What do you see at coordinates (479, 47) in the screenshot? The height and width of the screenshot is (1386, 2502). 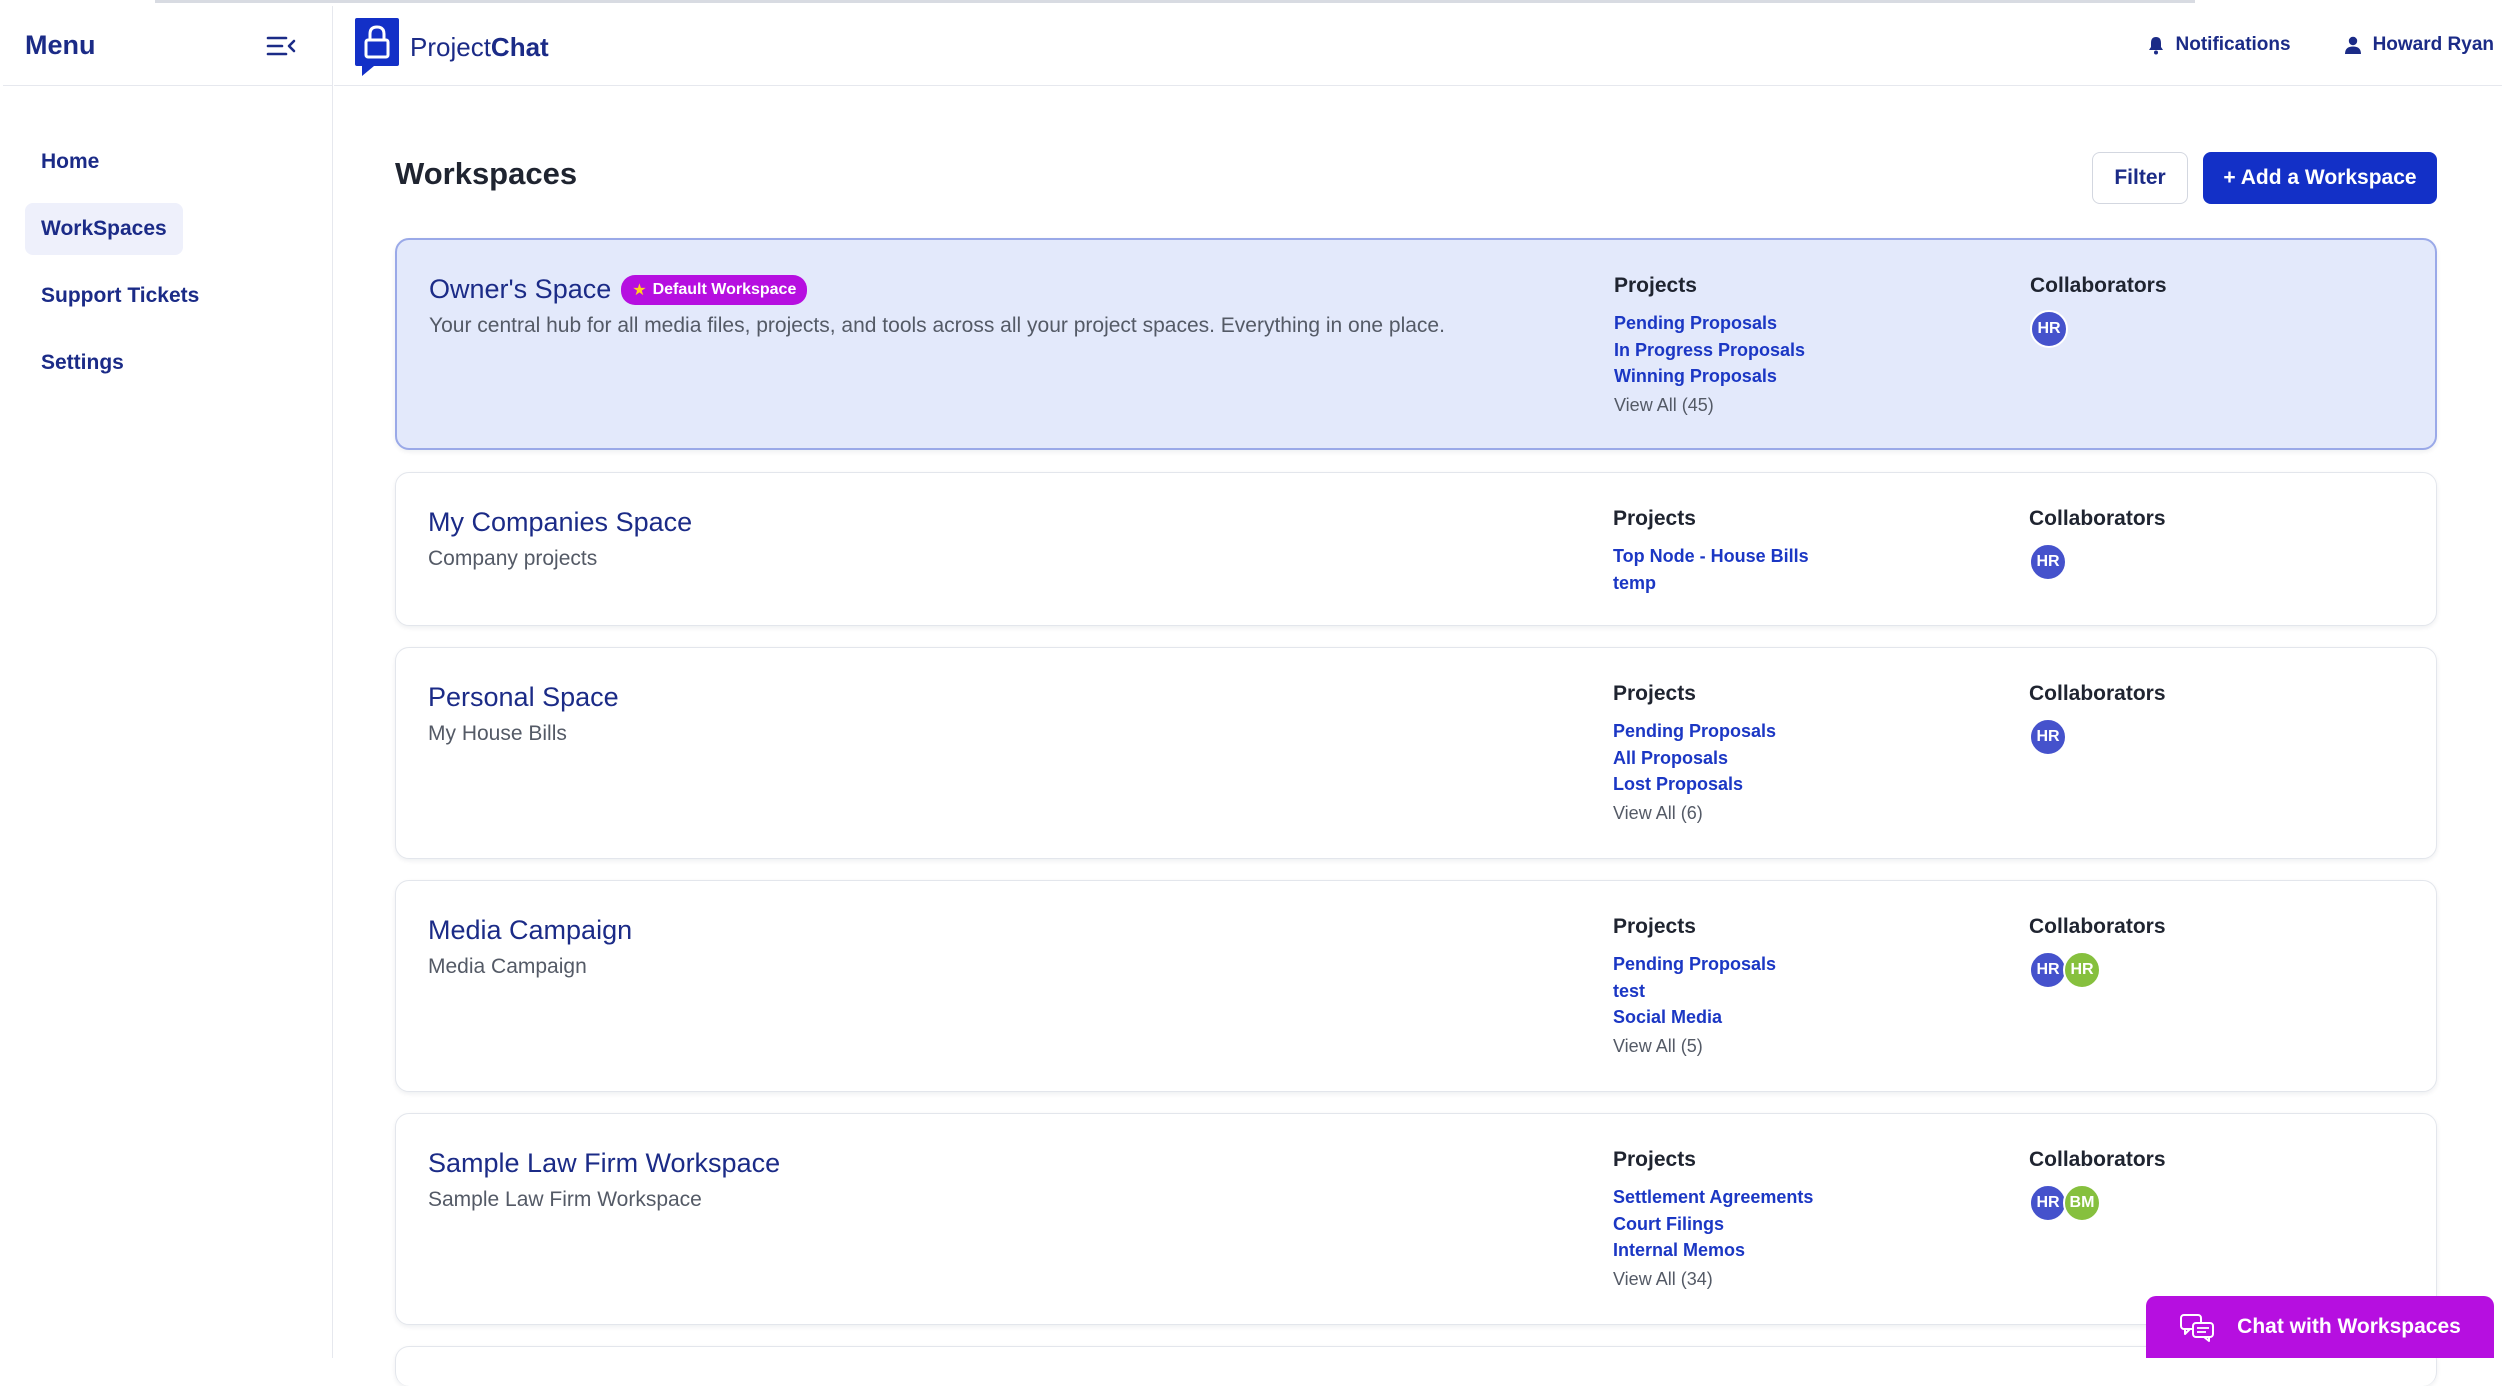 I see `logo-text: ProjectChat` at bounding box center [479, 47].